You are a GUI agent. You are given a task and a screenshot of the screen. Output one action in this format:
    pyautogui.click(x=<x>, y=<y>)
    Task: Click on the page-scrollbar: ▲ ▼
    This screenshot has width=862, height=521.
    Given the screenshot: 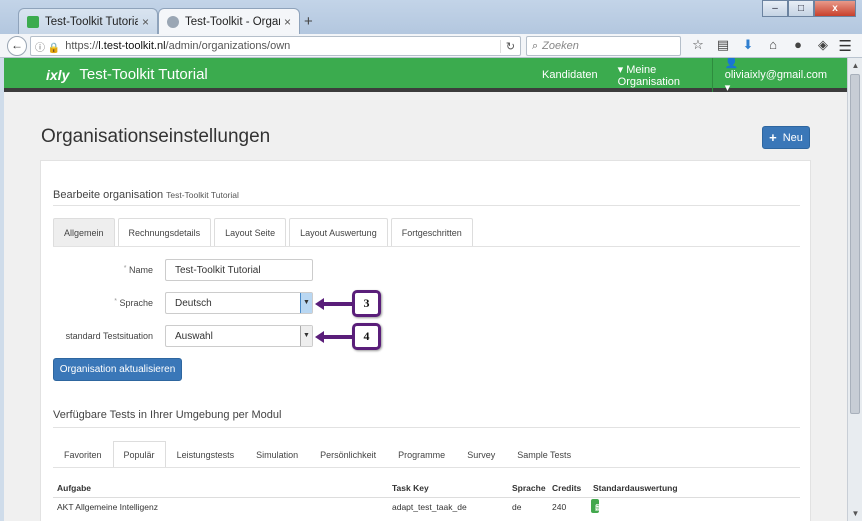 What is the action you would take?
    pyautogui.click(x=854, y=289)
    